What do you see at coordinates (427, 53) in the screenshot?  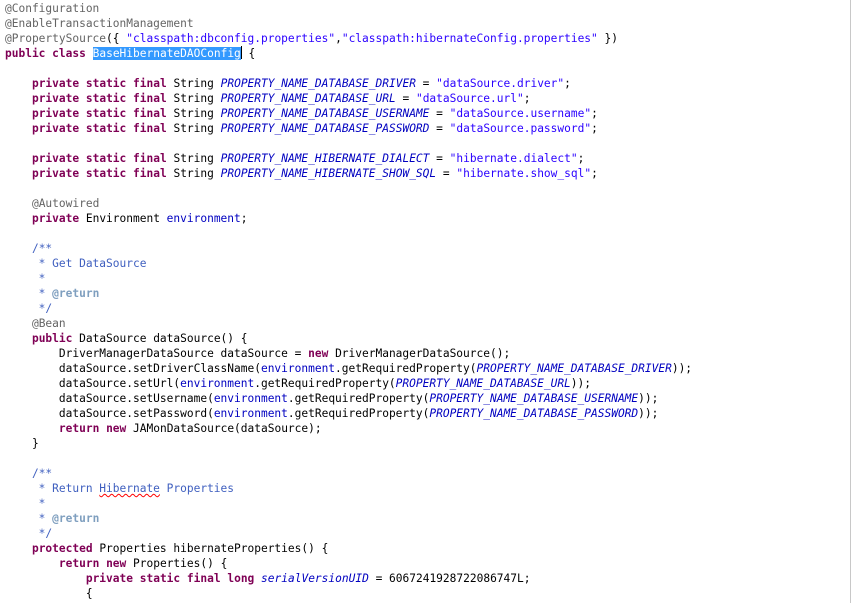 I see `code-line: public class BaseHibernateDAOConfig {` at bounding box center [427, 53].